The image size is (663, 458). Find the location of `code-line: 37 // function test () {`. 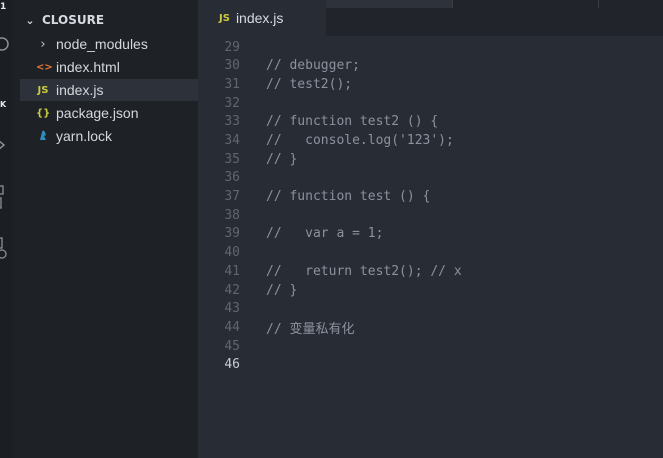

code-line: 37 // function test () { is located at coordinates (430, 196).